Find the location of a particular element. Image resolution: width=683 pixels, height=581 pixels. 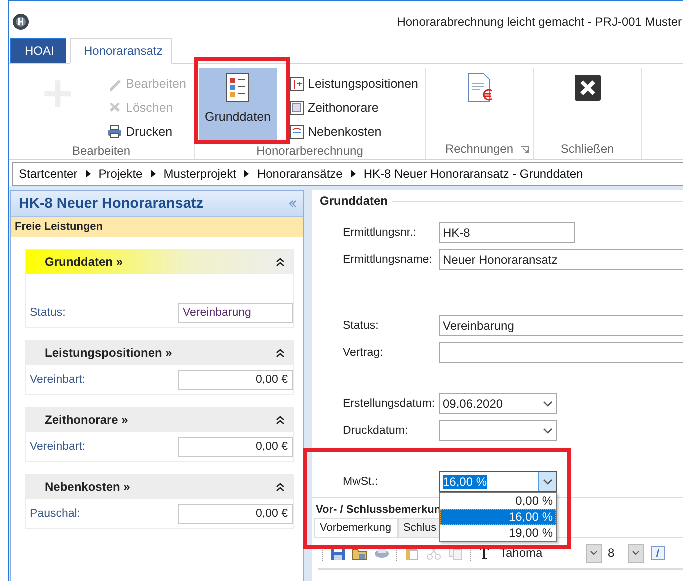

field-label: Ermittlungsname: is located at coordinates (388, 260).